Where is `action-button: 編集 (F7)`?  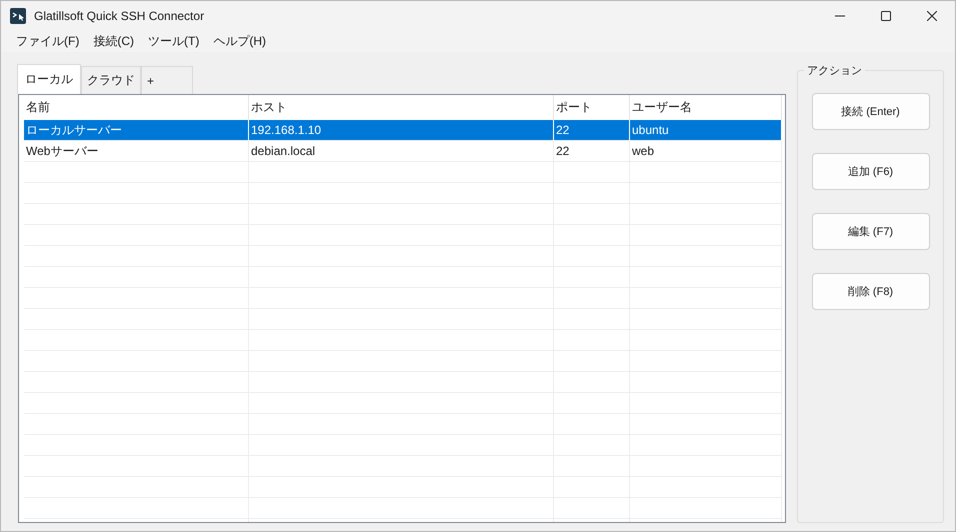 action-button: 編集 (F7) is located at coordinates (871, 231).